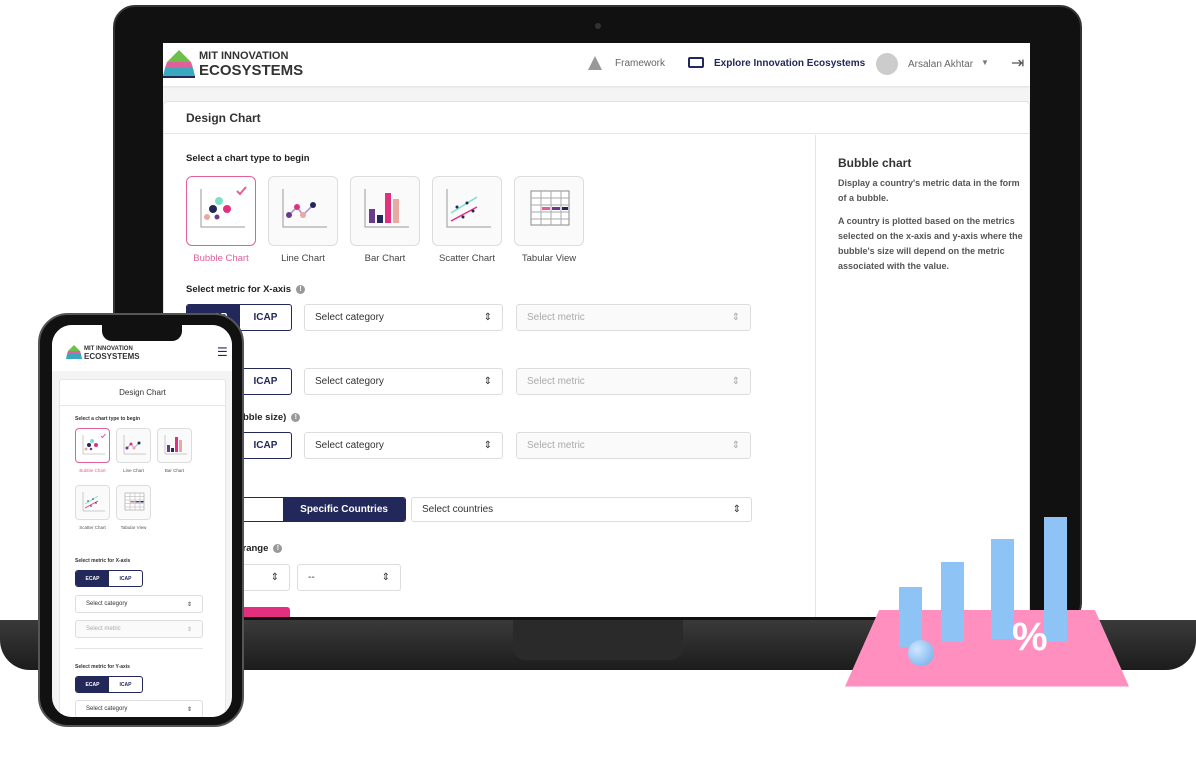 The image size is (1196, 762). I want to click on decorative-sphere, so click(921, 653).